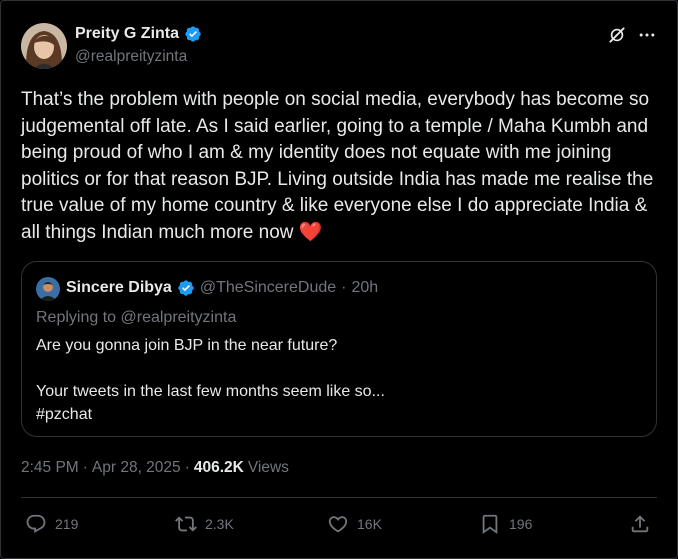 The image size is (678, 559). Describe the element at coordinates (490, 524) in the screenshot. I see `bookmark-icon` at that location.